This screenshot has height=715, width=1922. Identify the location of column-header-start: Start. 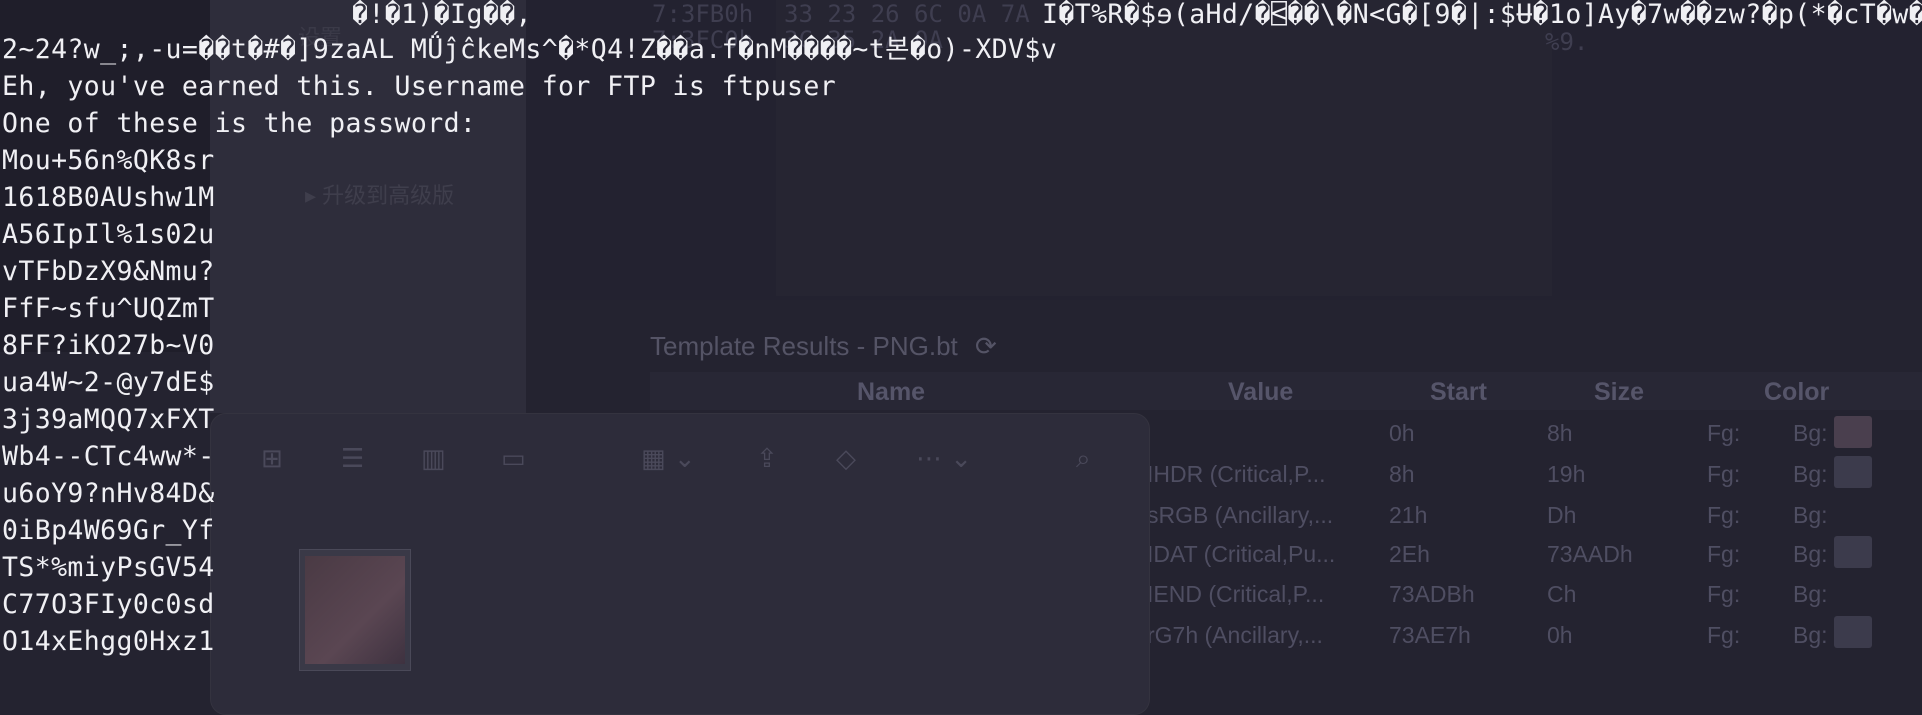
(1458, 392).